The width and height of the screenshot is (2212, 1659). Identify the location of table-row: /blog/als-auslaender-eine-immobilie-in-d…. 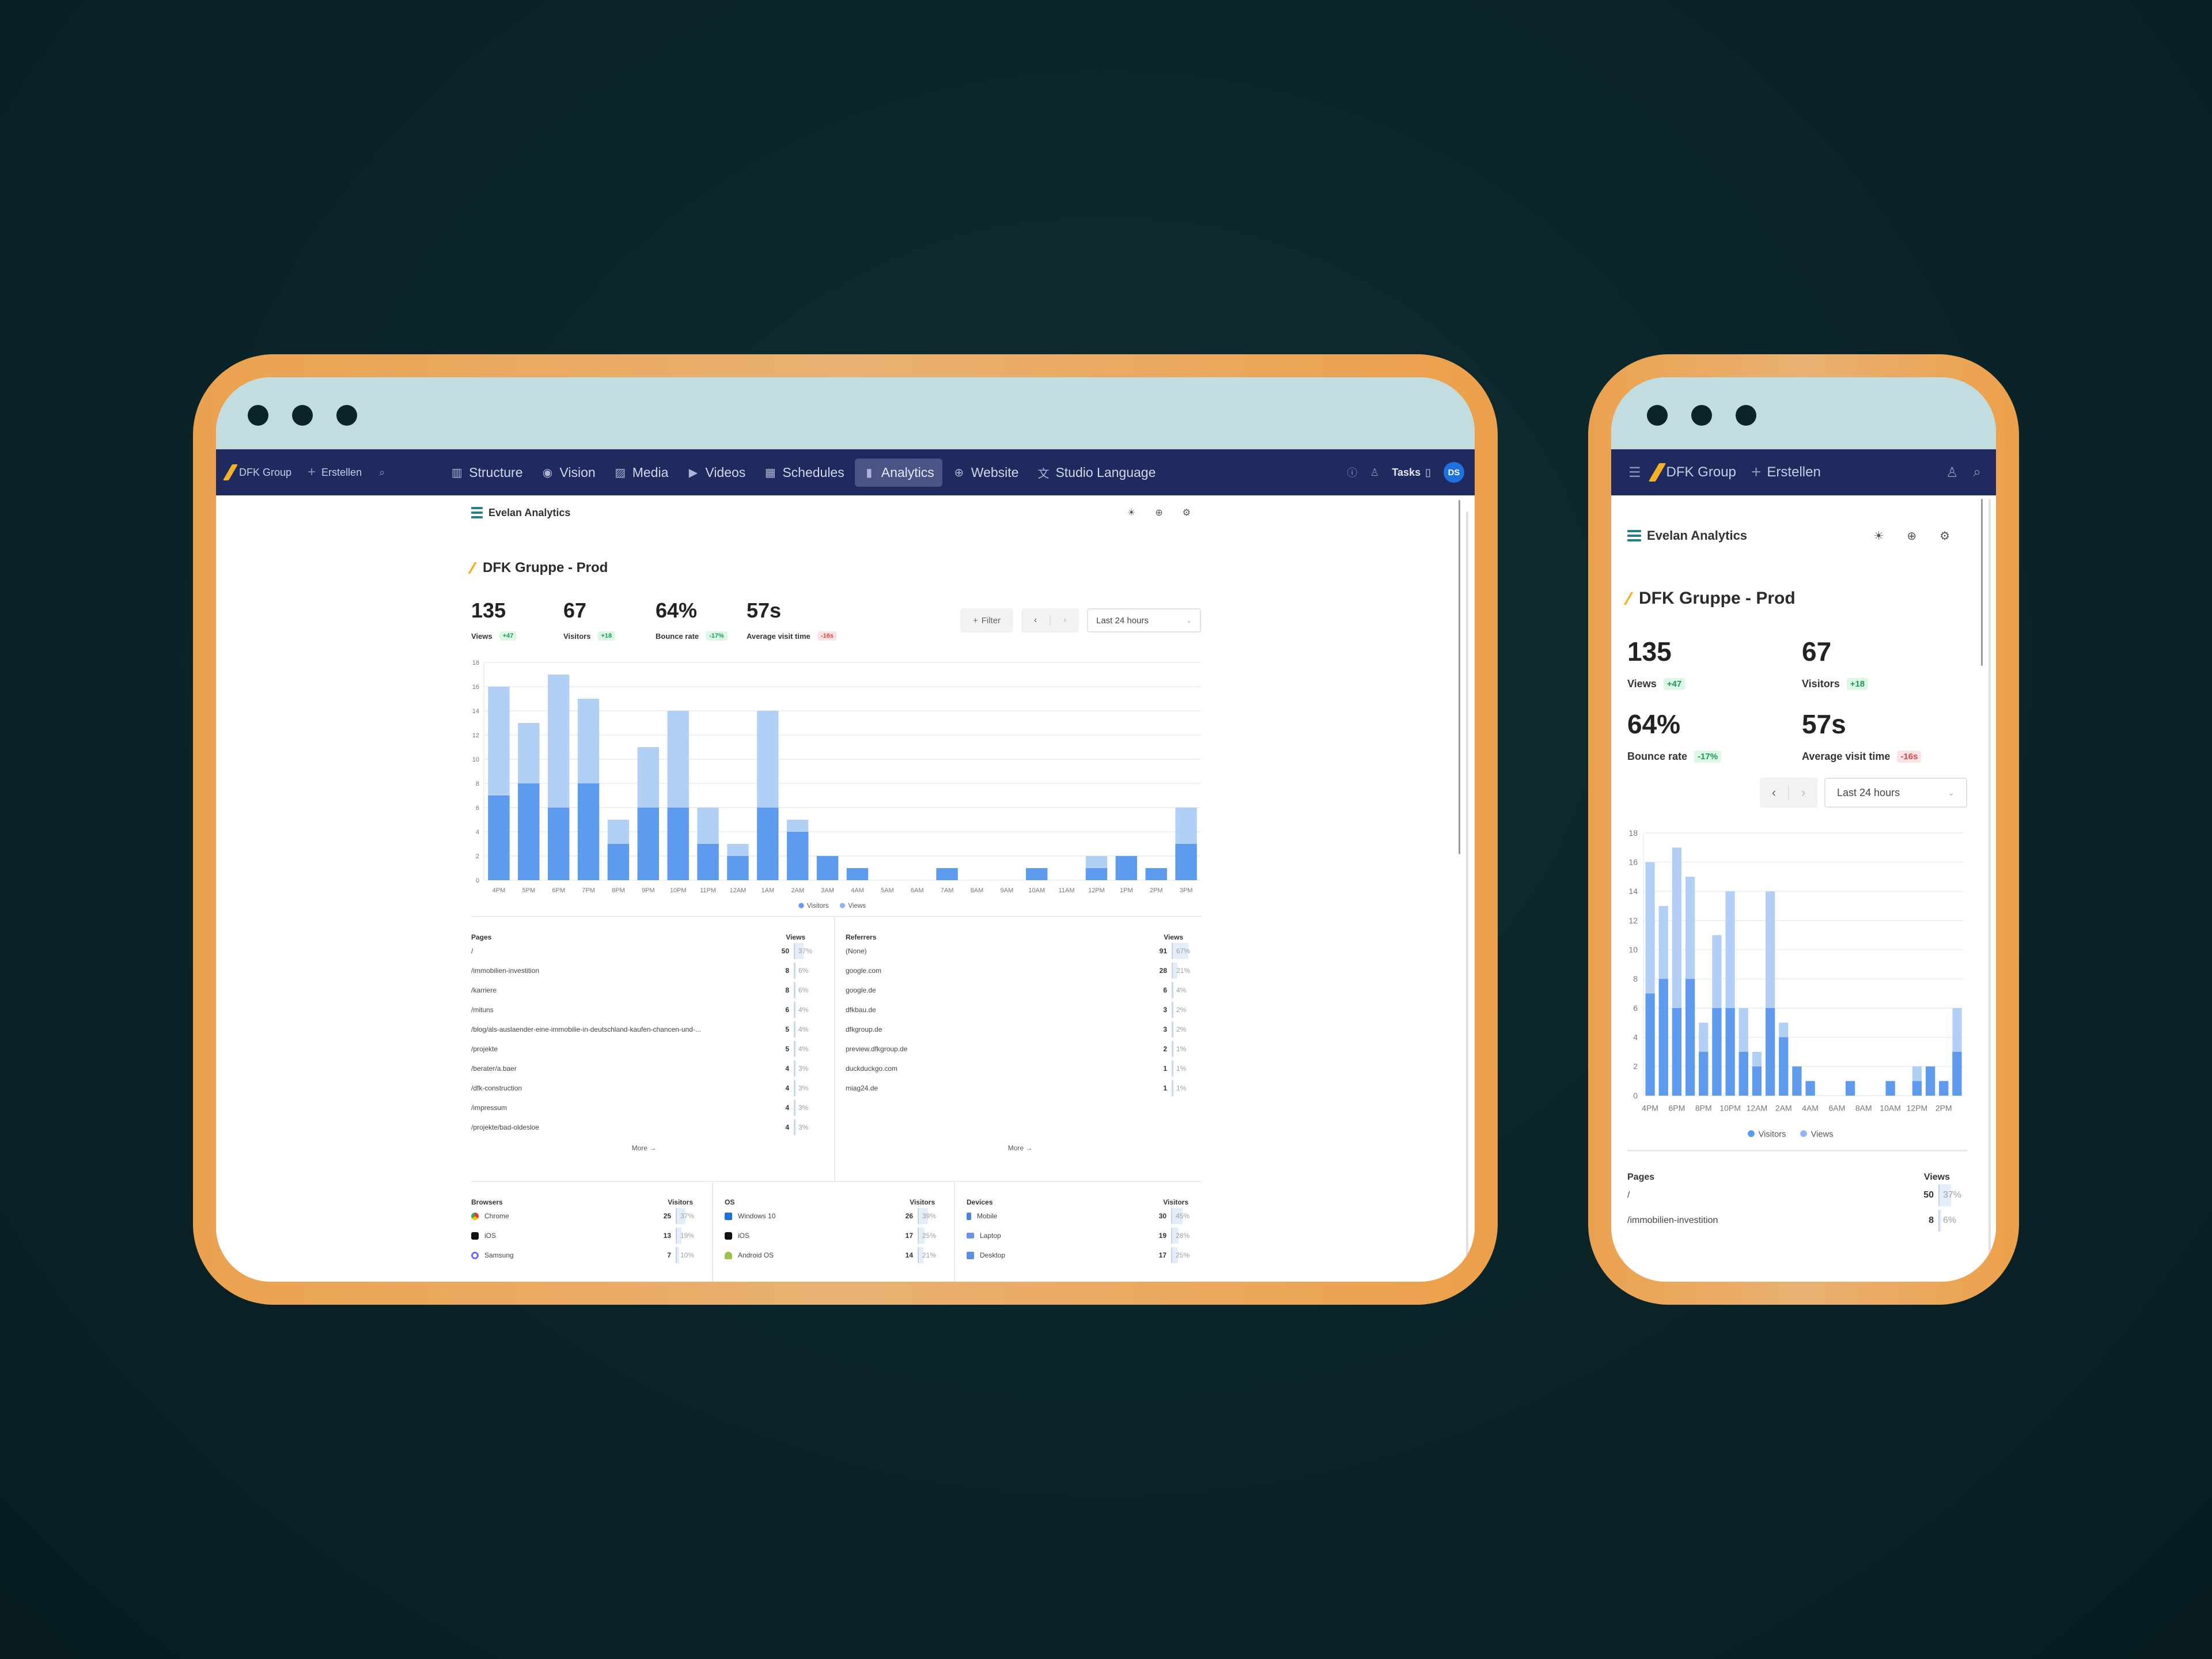
(644, 1029).